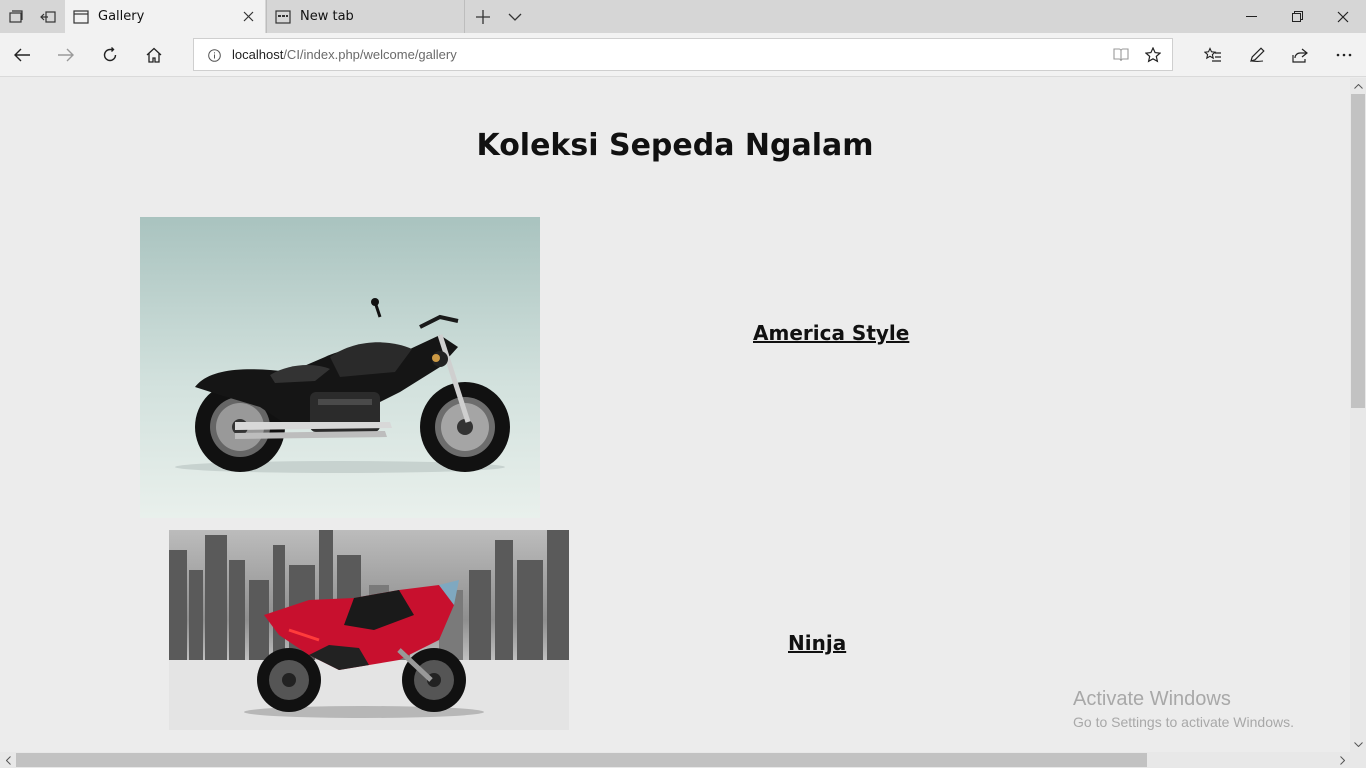 Image resolution: width=1366 pixels, height=768 pixels. Describe the element at coordinates (683, 16) in the screenshot. I see `tab-bar: Gallery New tab` at that location.